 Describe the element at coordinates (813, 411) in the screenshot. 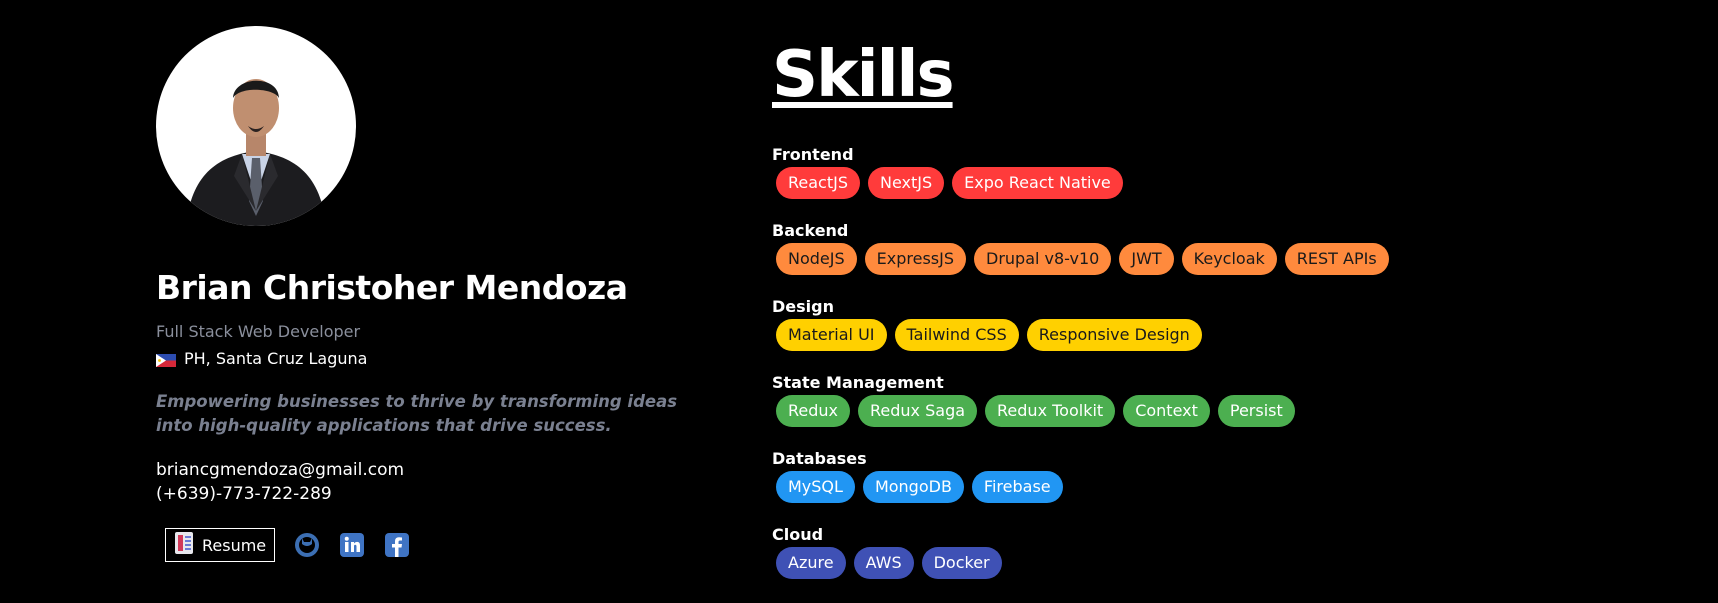

I see `skill-chip: Redux` at that location.